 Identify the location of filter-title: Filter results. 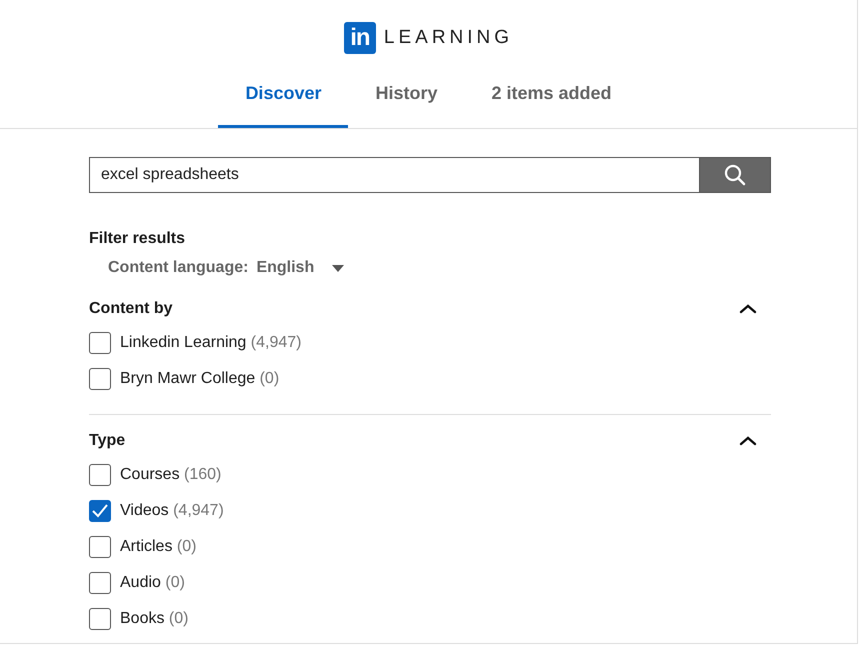
(137, 239).